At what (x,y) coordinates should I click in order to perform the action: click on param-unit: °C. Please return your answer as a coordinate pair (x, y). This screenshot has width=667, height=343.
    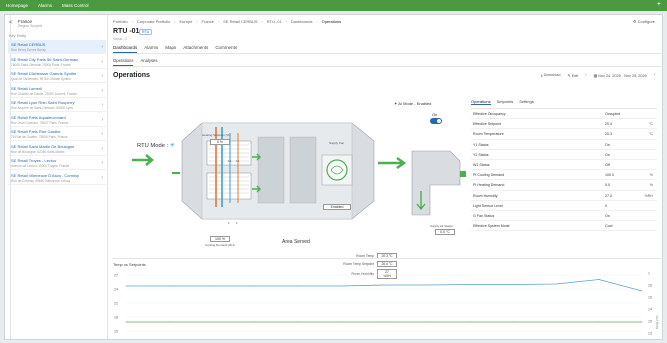
    Looking at the image, I should click on (650, 134).